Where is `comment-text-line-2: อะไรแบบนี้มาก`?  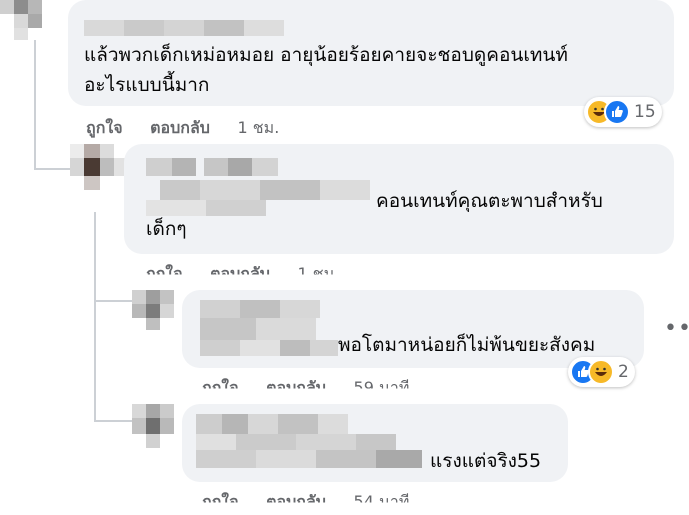
comment-text-line-2: อะไรแบบนี้มาก is located at coordinates (147, 85).